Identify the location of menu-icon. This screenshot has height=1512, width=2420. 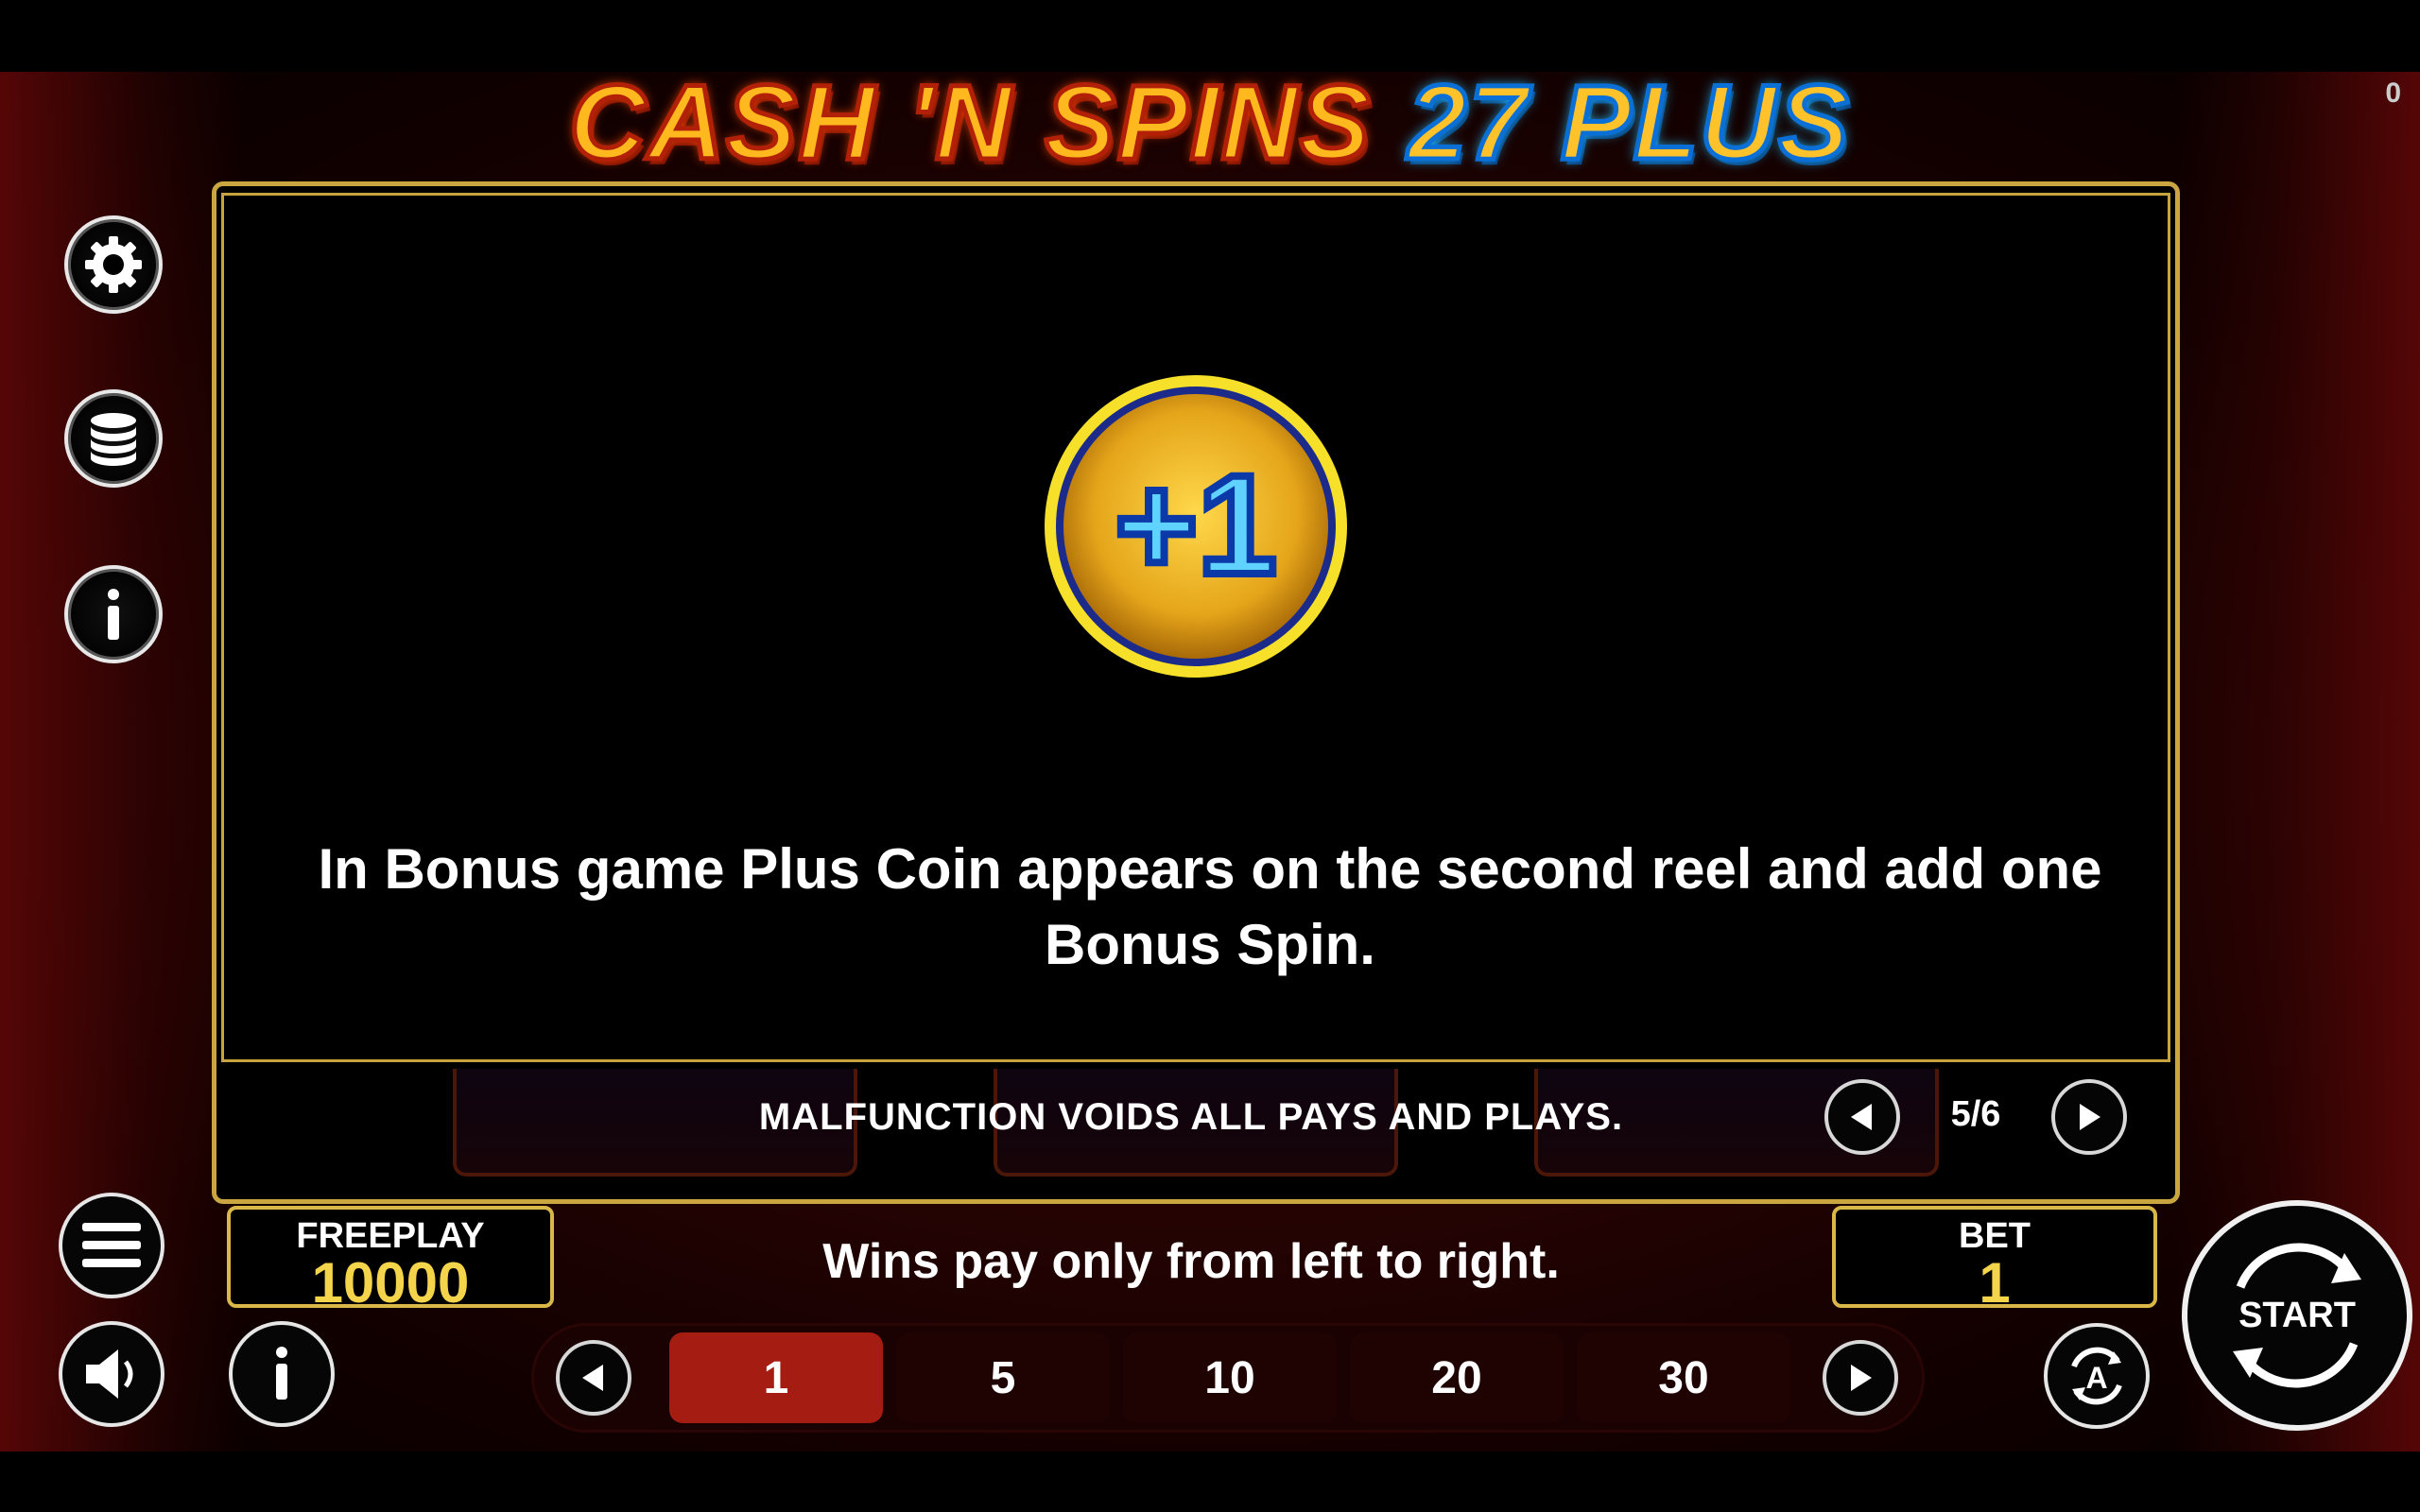
(111, 1245).